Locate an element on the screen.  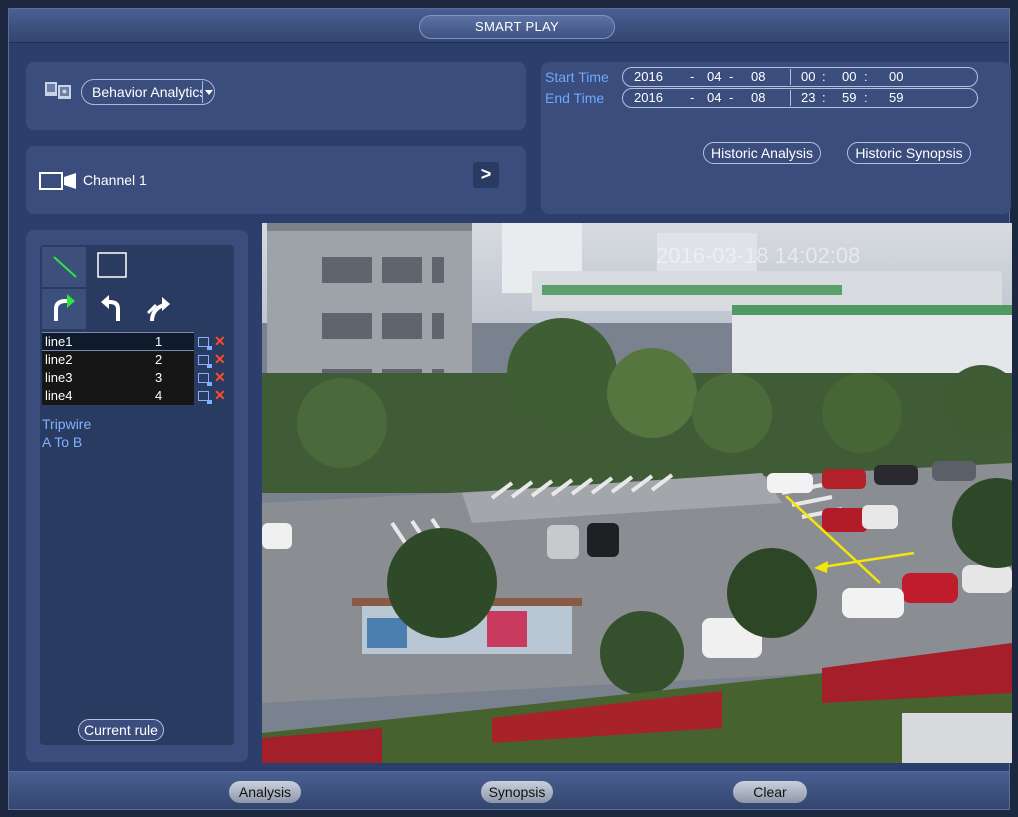
end-day: 08 is located at coordinates (758, 97).